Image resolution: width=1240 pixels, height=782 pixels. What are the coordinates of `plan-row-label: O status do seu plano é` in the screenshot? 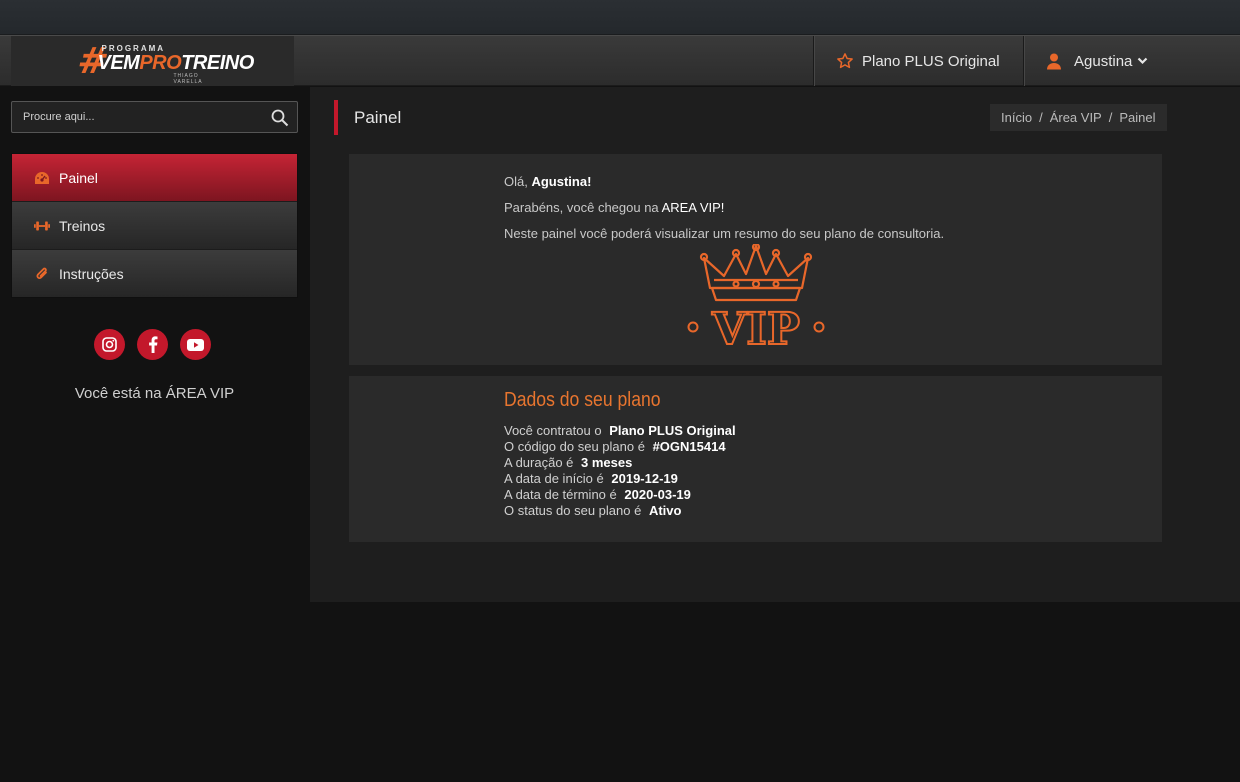 It's located at (573, 510).